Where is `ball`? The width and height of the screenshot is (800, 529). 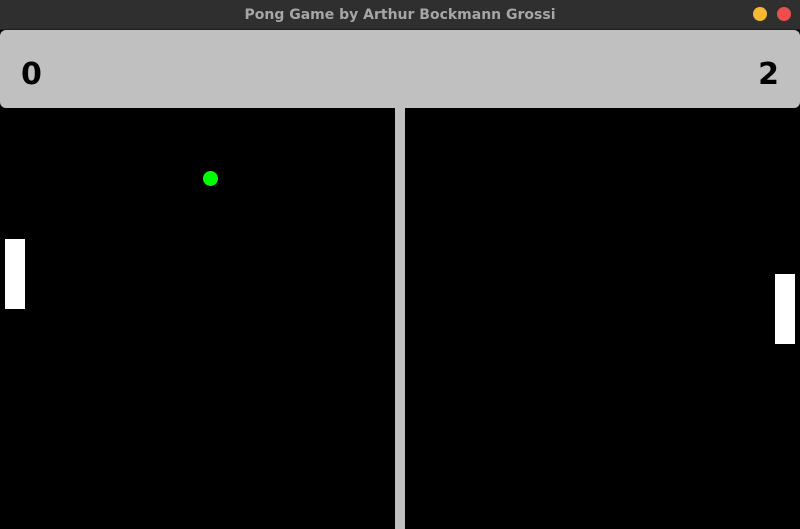 ball is located at coordinates (210, 178).